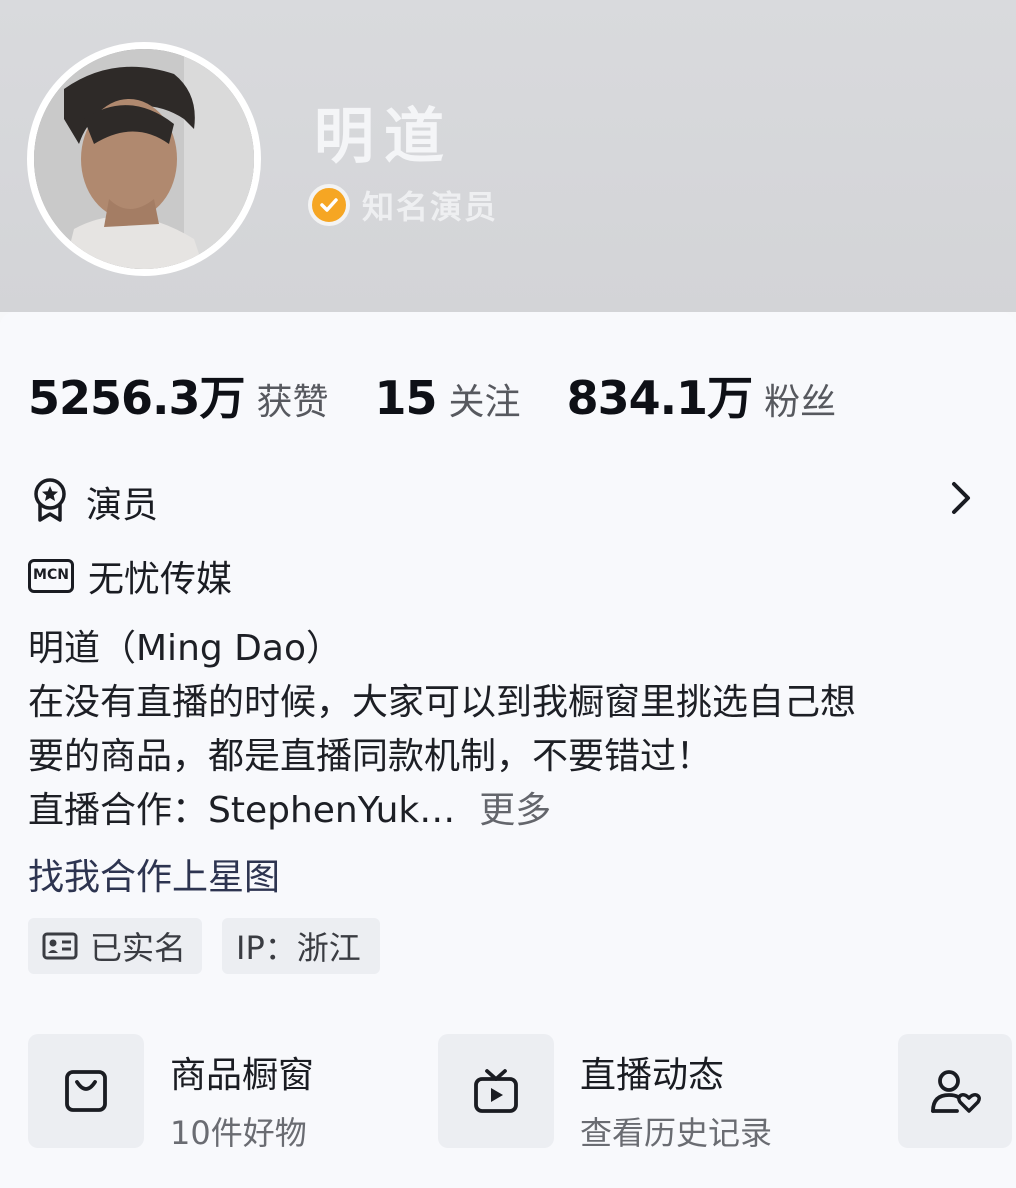 This screenshot has width=1016, height=1188. I want to click on tv-play-icon, so click(496, 1091).